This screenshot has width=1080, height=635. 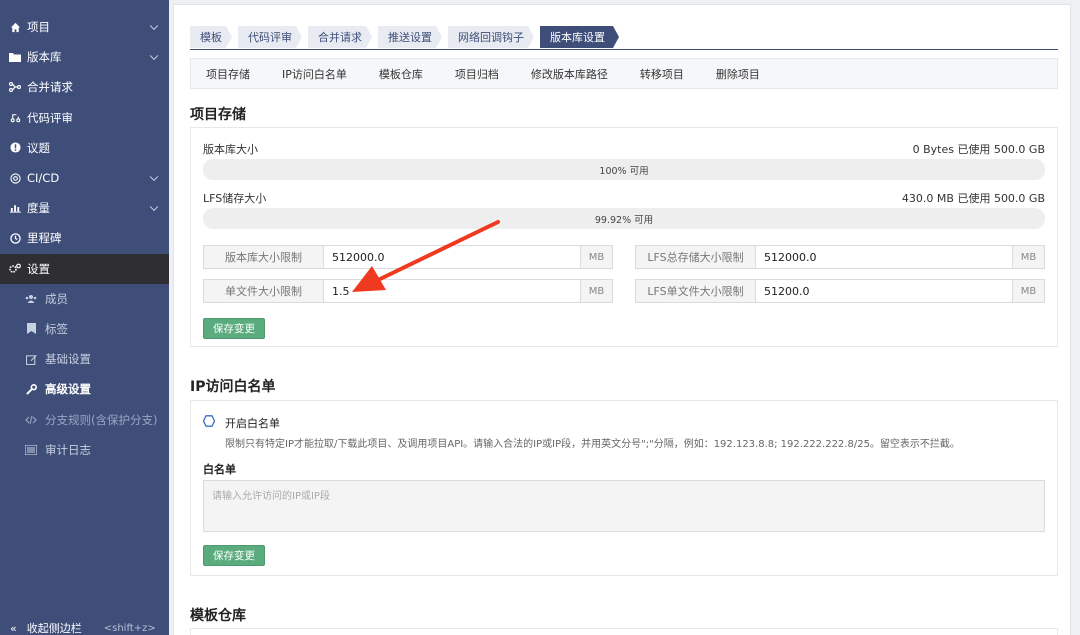 I want to click on file-size-limit-label: 单文件大小限制, so click(x=264, y=291).